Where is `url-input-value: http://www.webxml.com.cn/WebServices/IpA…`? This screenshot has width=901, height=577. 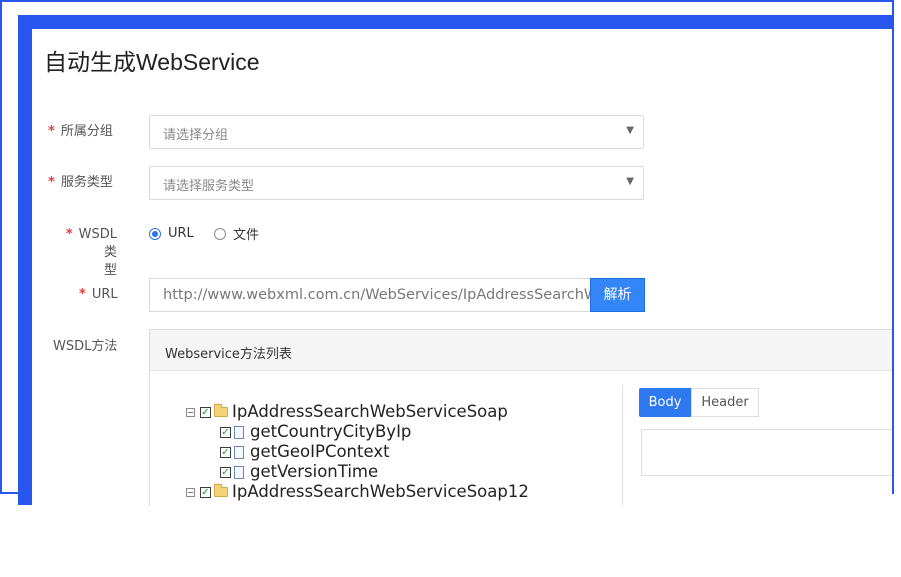 url-input-value: http://www.webxml.com.cn/WebServices/IpA… is located at coordinates (377, 295).